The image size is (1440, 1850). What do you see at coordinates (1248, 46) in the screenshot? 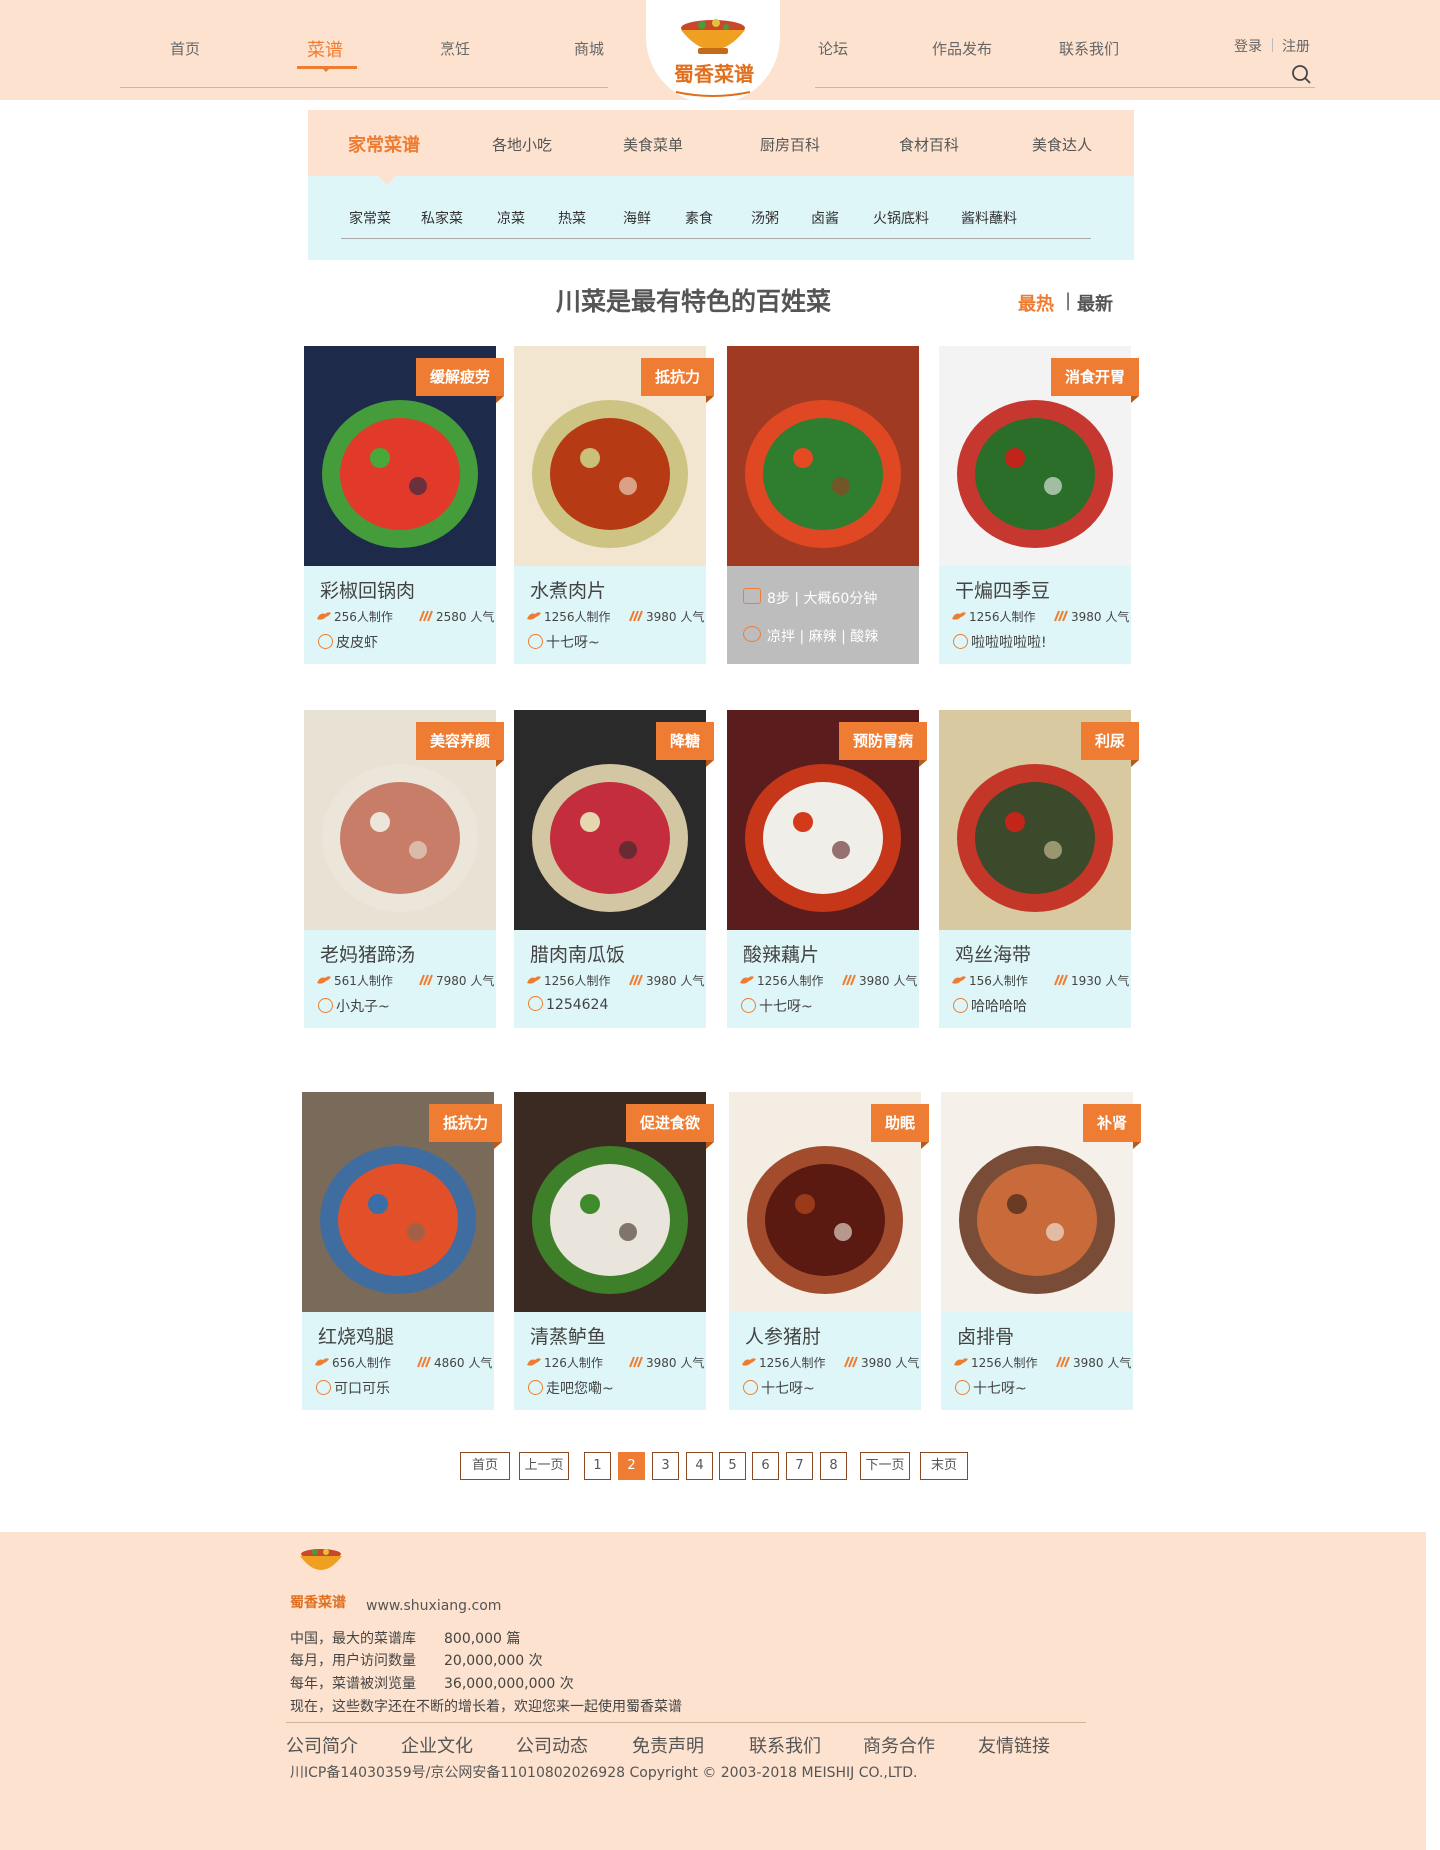
I see `login-link: 登录` at bounding box center [1248, 46].